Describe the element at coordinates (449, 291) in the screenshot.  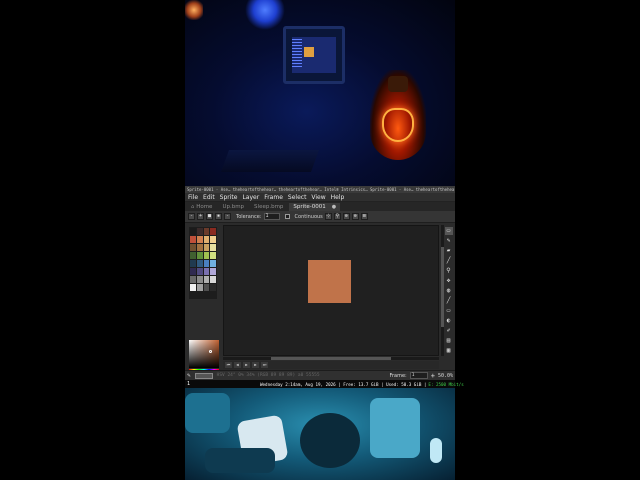
I see `bucket-icon: ◍` at that location.